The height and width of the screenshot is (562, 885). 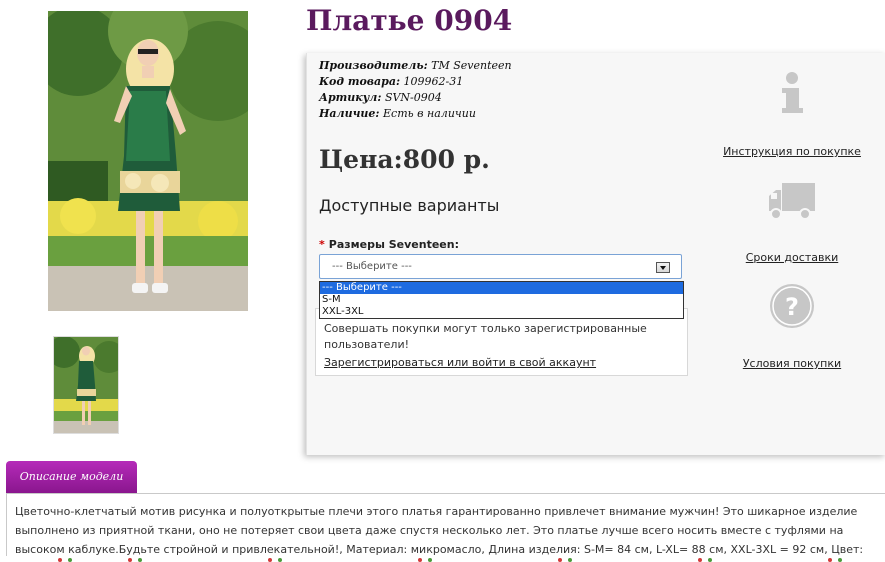 What do you see at coordinates (409, 205) in the screenshot?
I see `variants-heading: Доступные варианты` at bounding box center [409, 205].